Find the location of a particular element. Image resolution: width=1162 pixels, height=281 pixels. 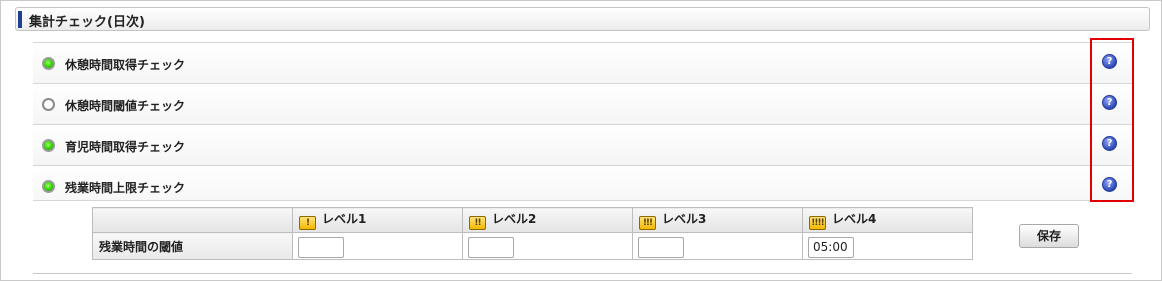

level-4-header: !!!! レベル4 is located at coordinates (887, 220).